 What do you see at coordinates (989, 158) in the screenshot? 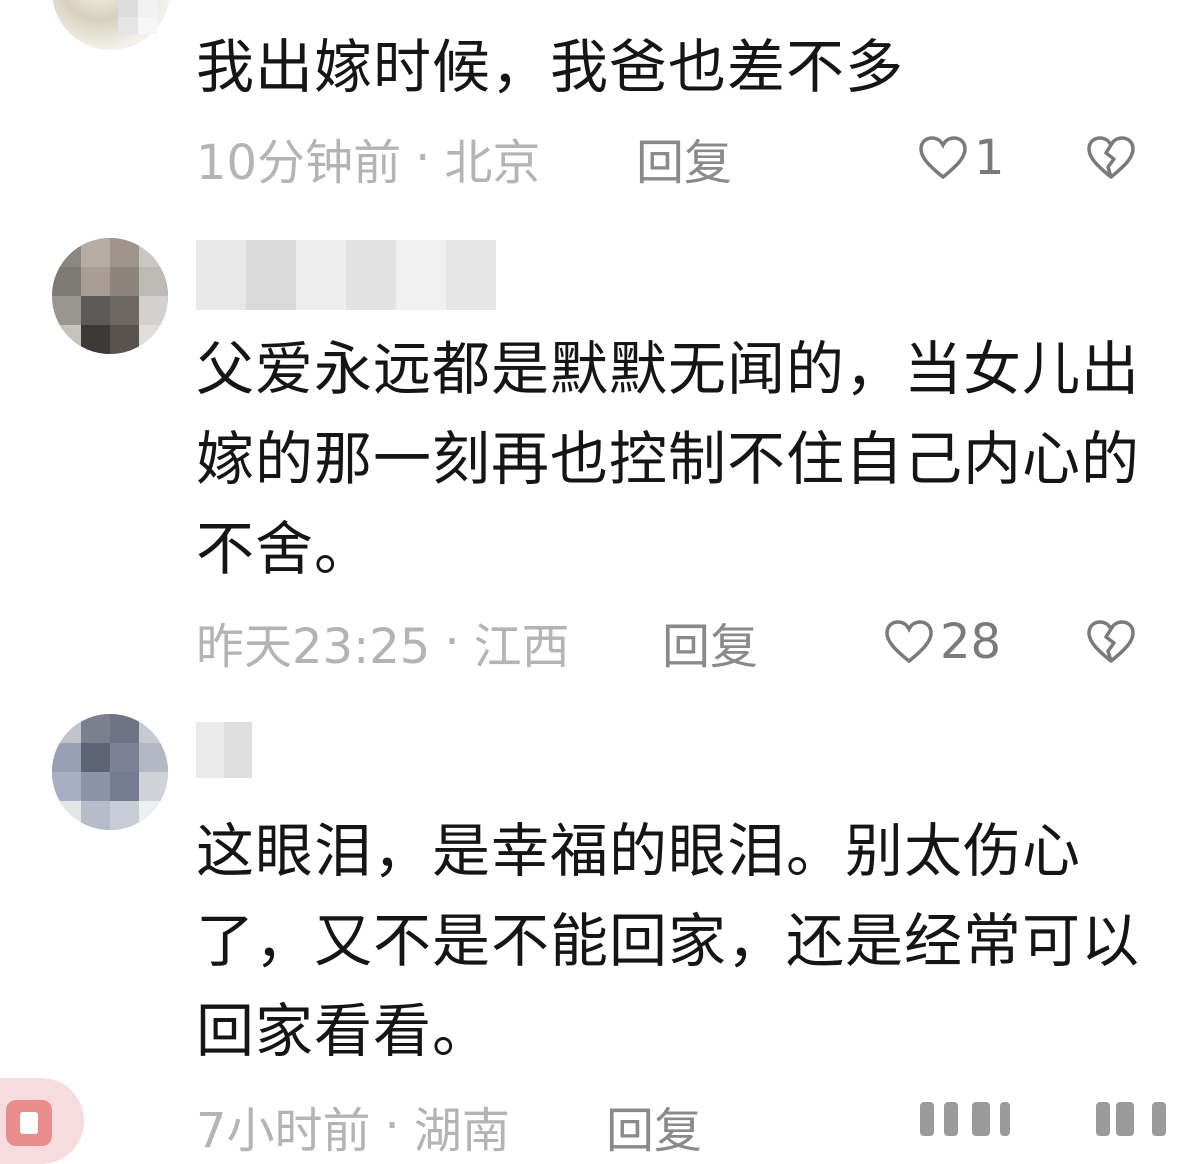
I see `like-count: 1` at bounding box center [989, 158].